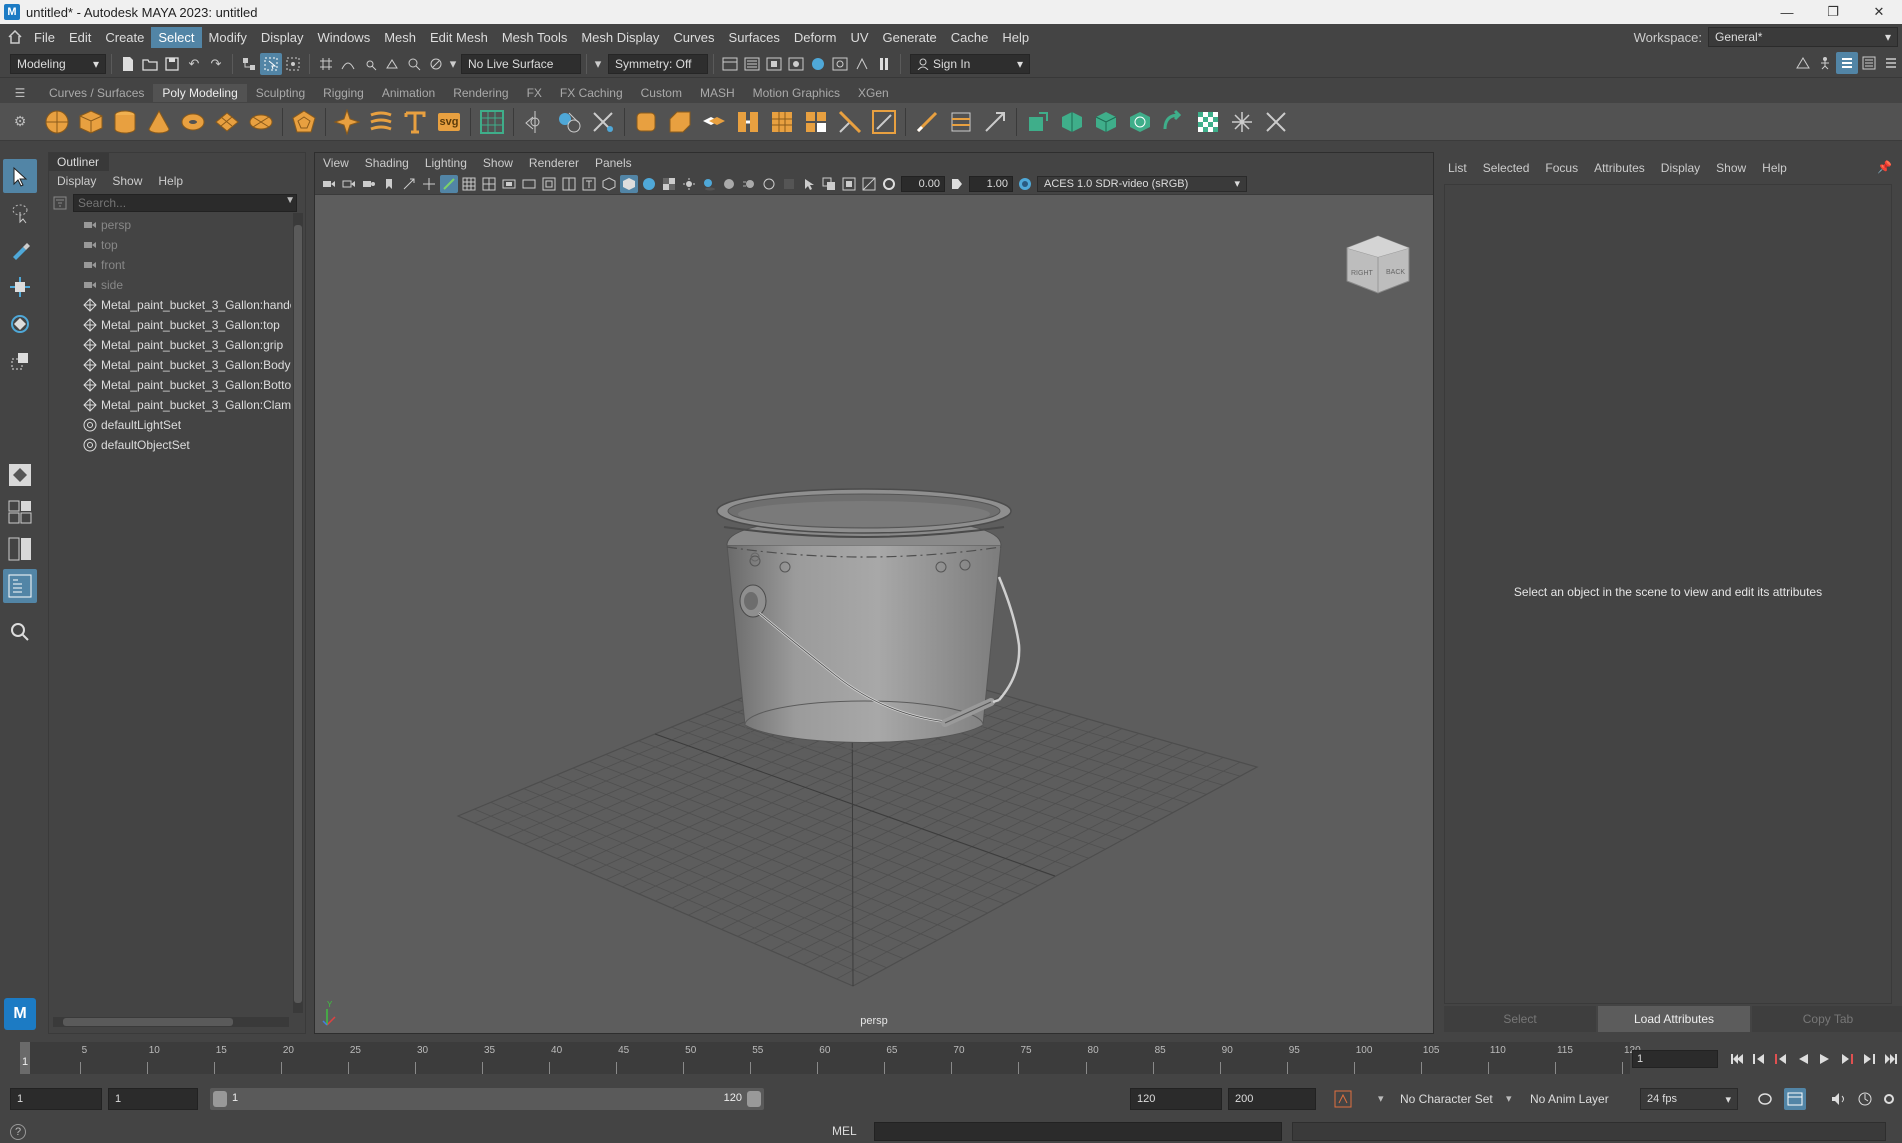 The height and width of the screenshot is (1143, 1902). I want to click on sound-icon, so click(1839, 1100).